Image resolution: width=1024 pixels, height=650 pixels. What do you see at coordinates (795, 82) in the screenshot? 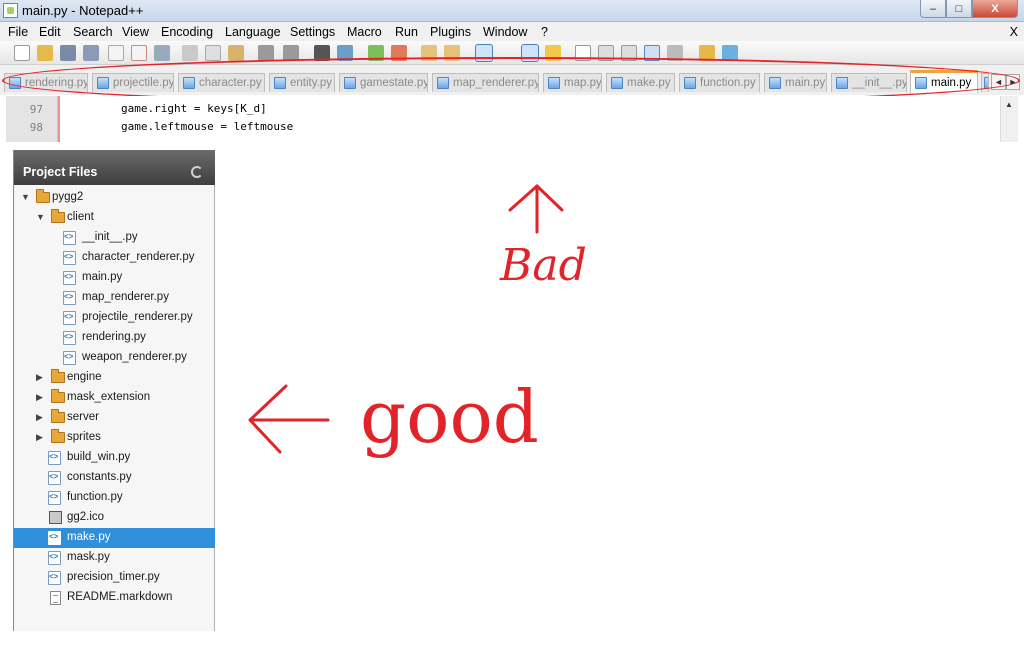
I see `tab-main: main.py` at bounding box center [795, 82].